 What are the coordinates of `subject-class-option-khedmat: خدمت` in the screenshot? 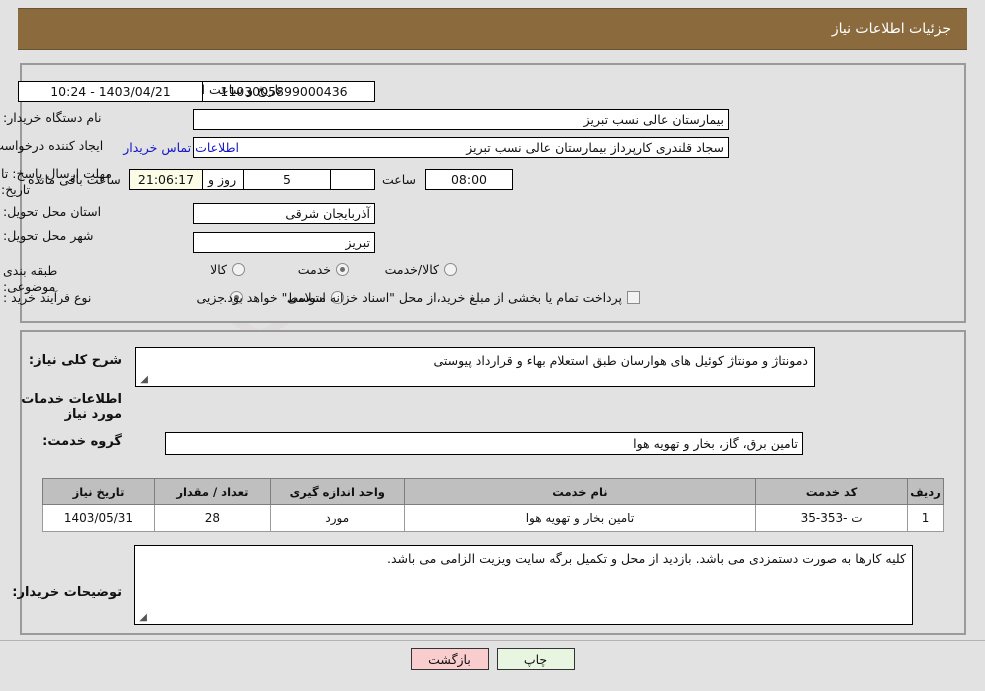 It's located at (323, 269).